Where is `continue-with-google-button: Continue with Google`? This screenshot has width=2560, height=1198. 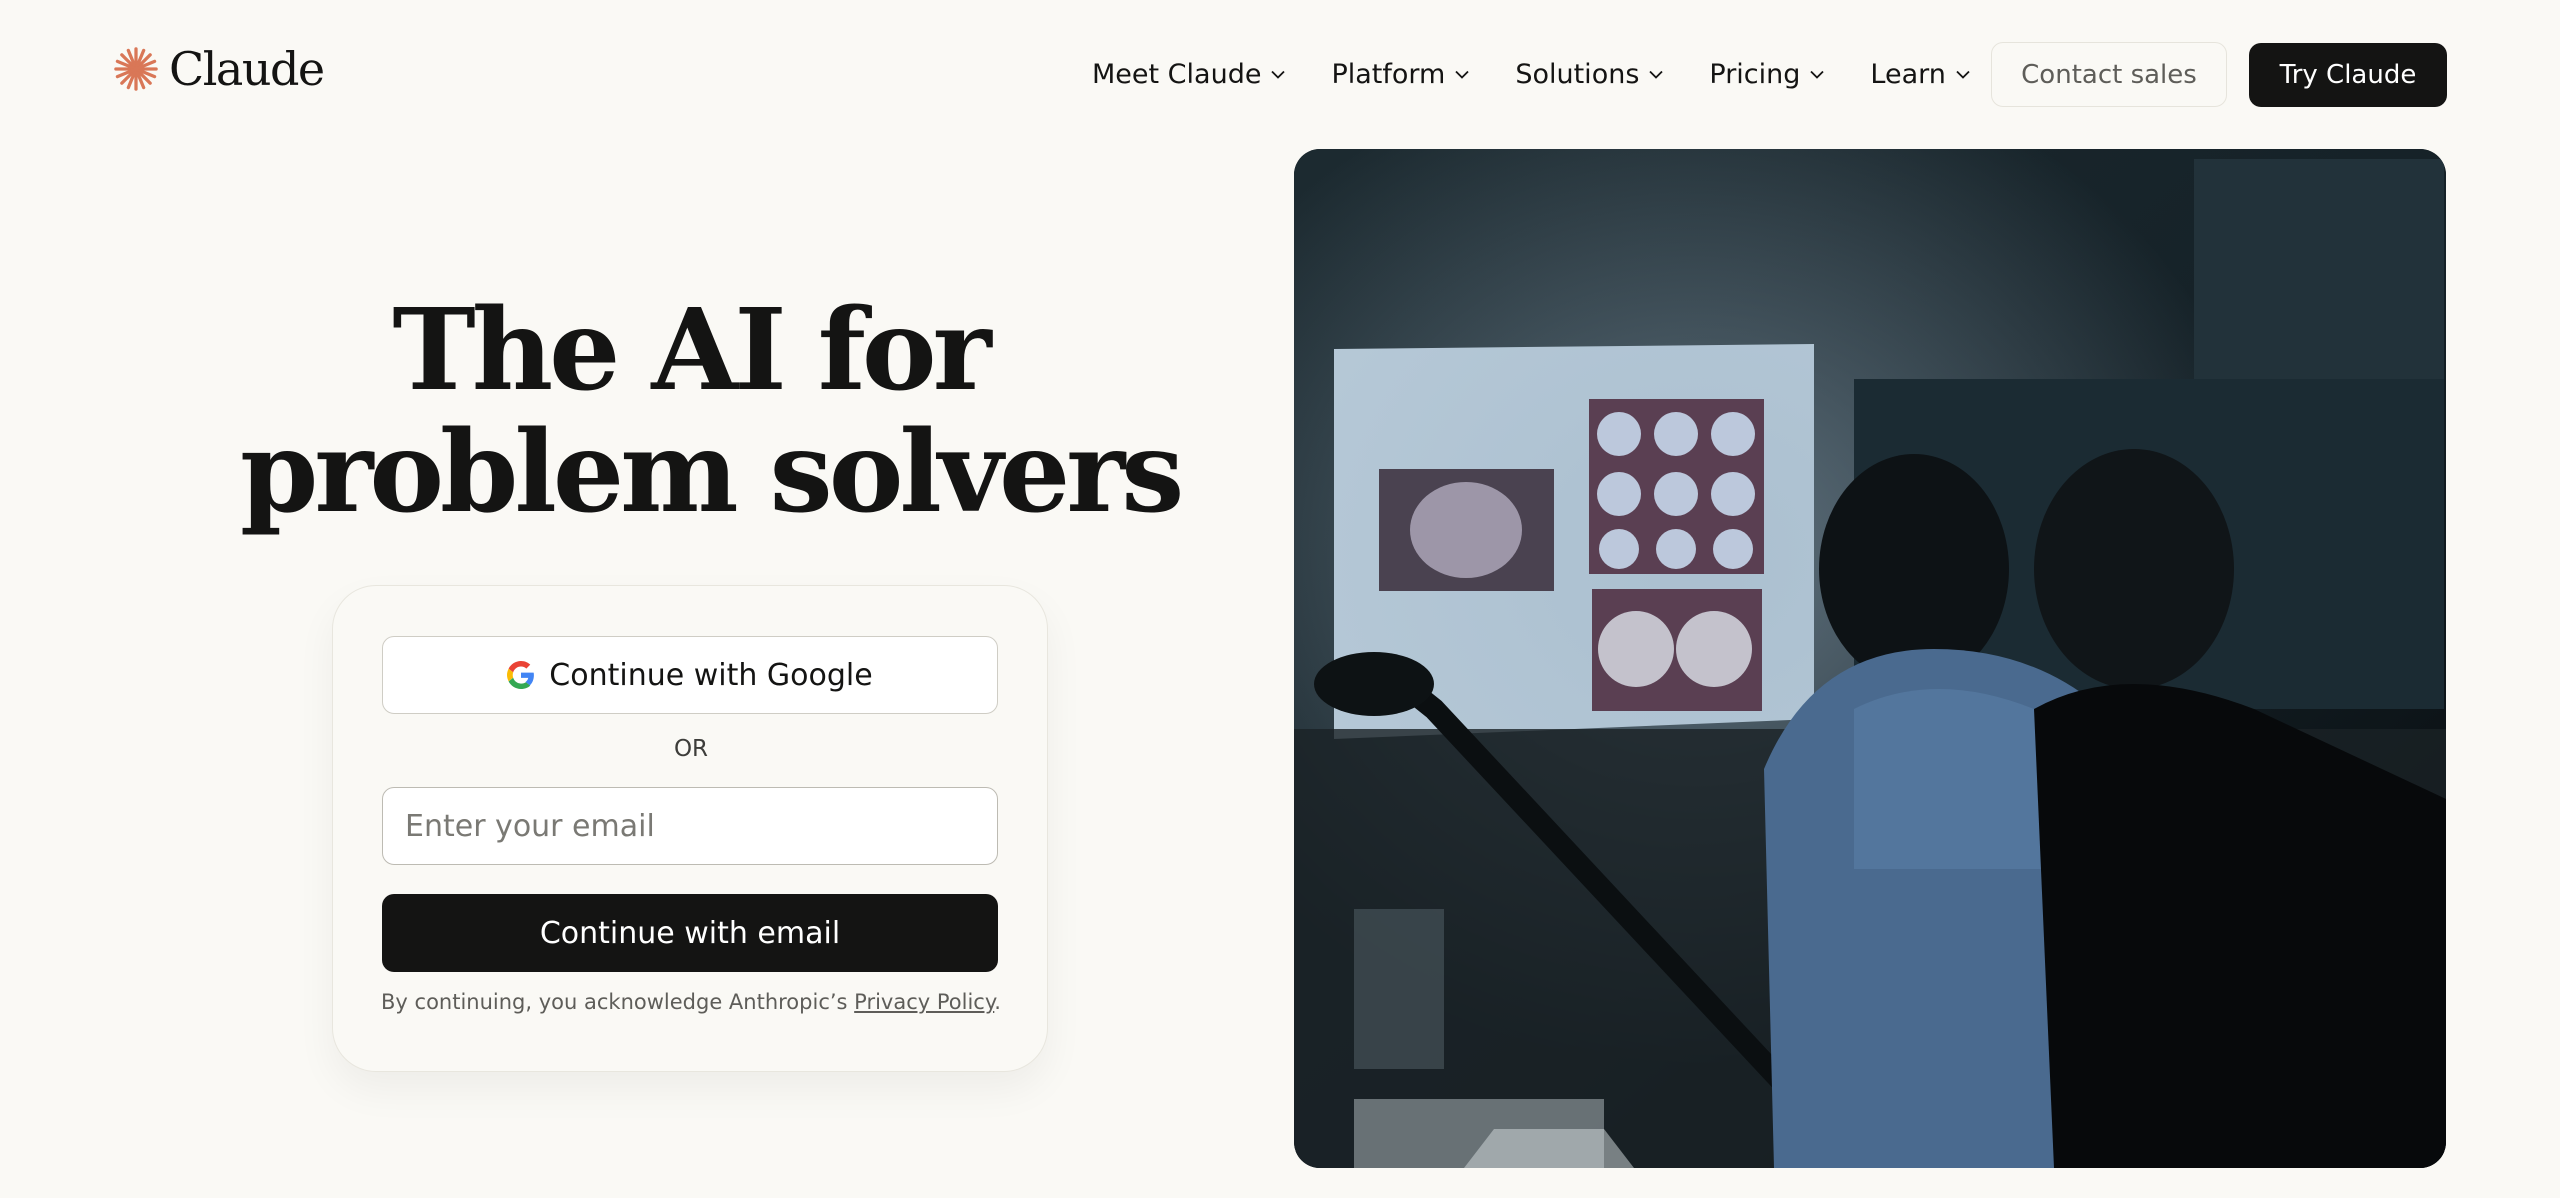
continue-with-google-button: Continue with Google is located at coordinates (690, 675).